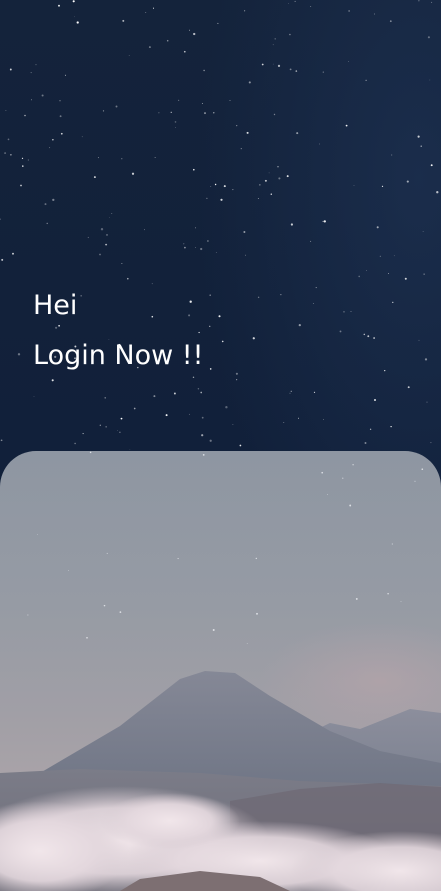 The width and height of the screenshot is (441, 891). What do you see at coordinates (118, 331) in the screenshot?
I see `greeting-block: Hei Login Now !!` at bounding box center [118, 331].